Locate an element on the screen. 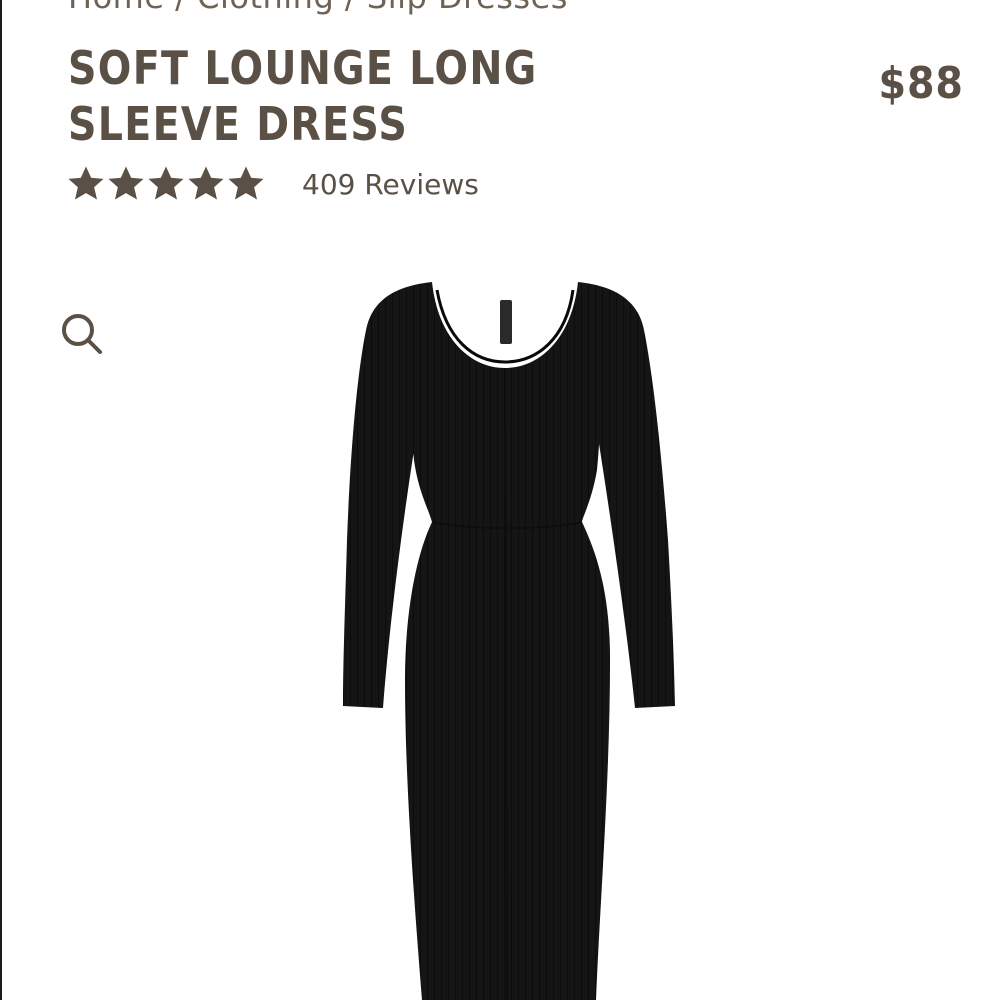  product-price: $88 is located at coordinates (921, 83).